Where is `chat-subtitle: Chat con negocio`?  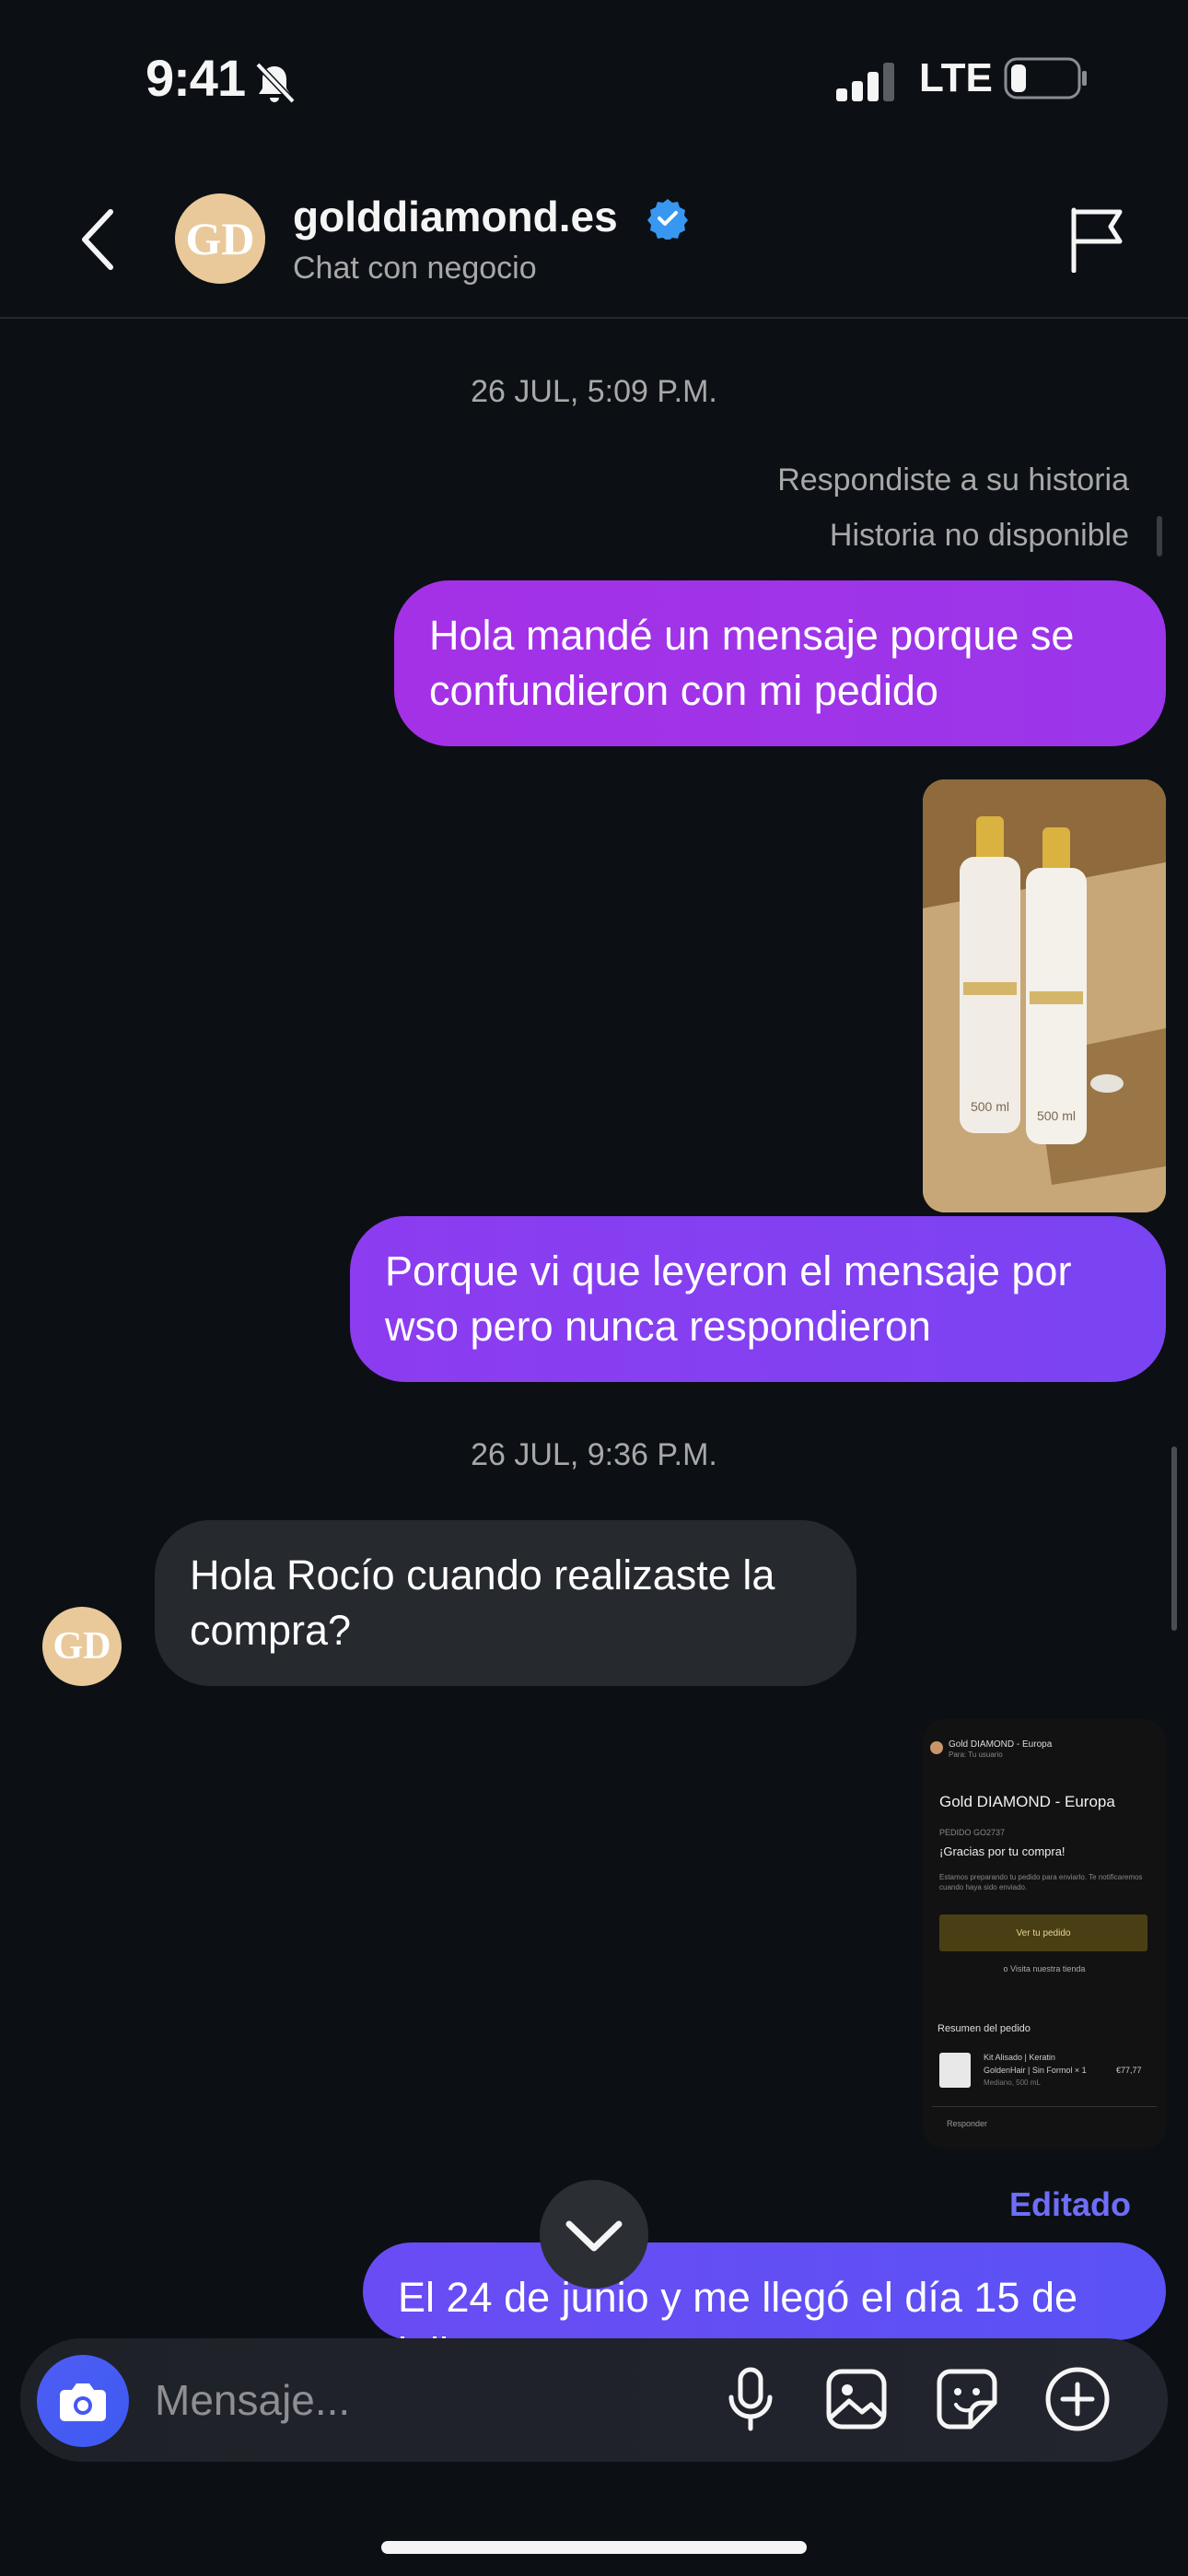
chat-subtitle: Chat con negocio is located at coordinates (415, 268).